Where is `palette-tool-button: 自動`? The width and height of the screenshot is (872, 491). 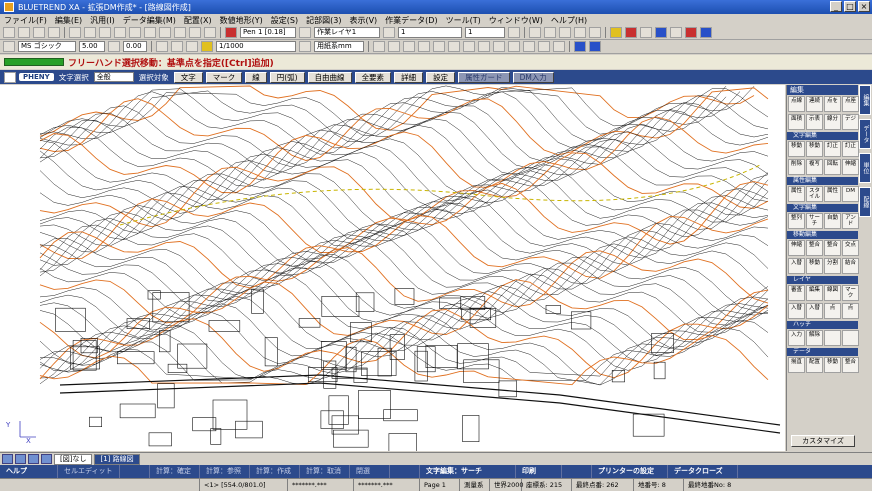 palette-tool-button: 自動 is located at coordinates (832, 221).